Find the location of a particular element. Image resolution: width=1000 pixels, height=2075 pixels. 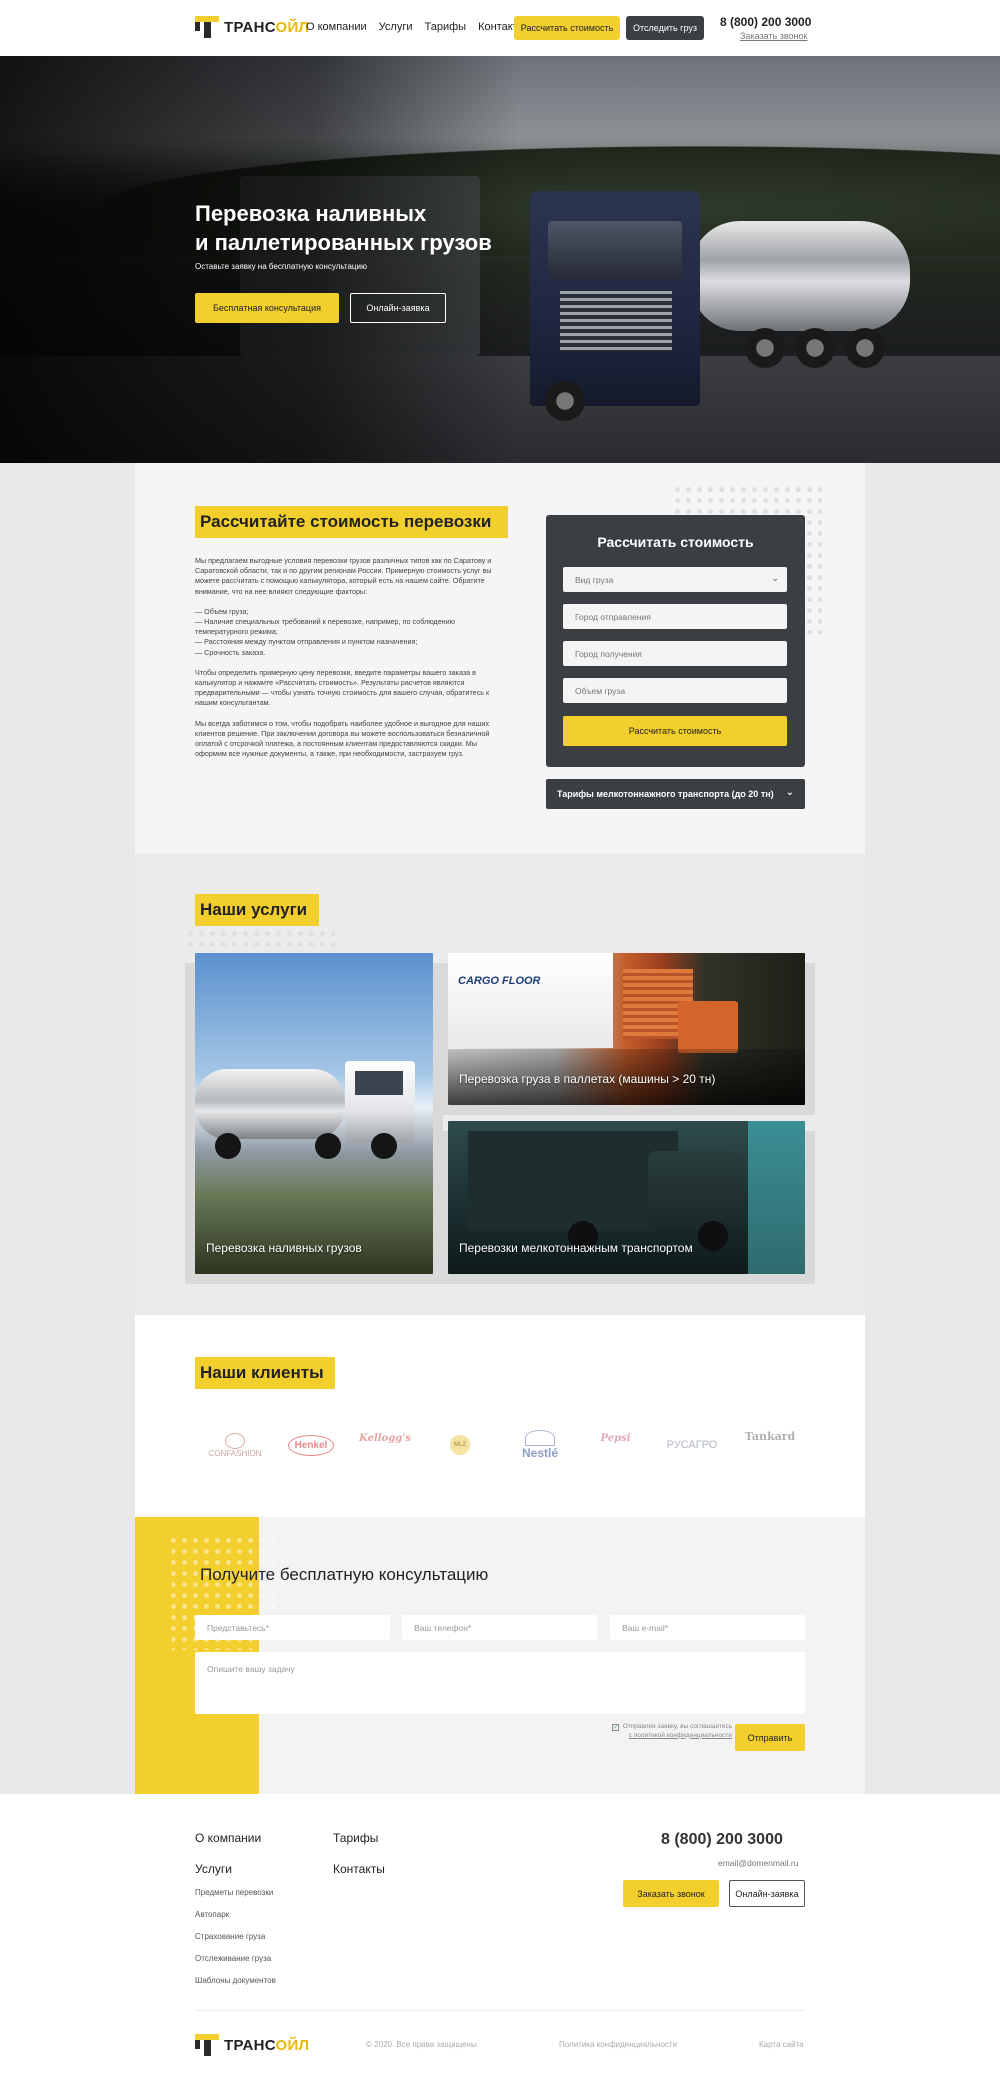

hero-title-line2: и паллетированных грузов is located at coordinates (343, 242).